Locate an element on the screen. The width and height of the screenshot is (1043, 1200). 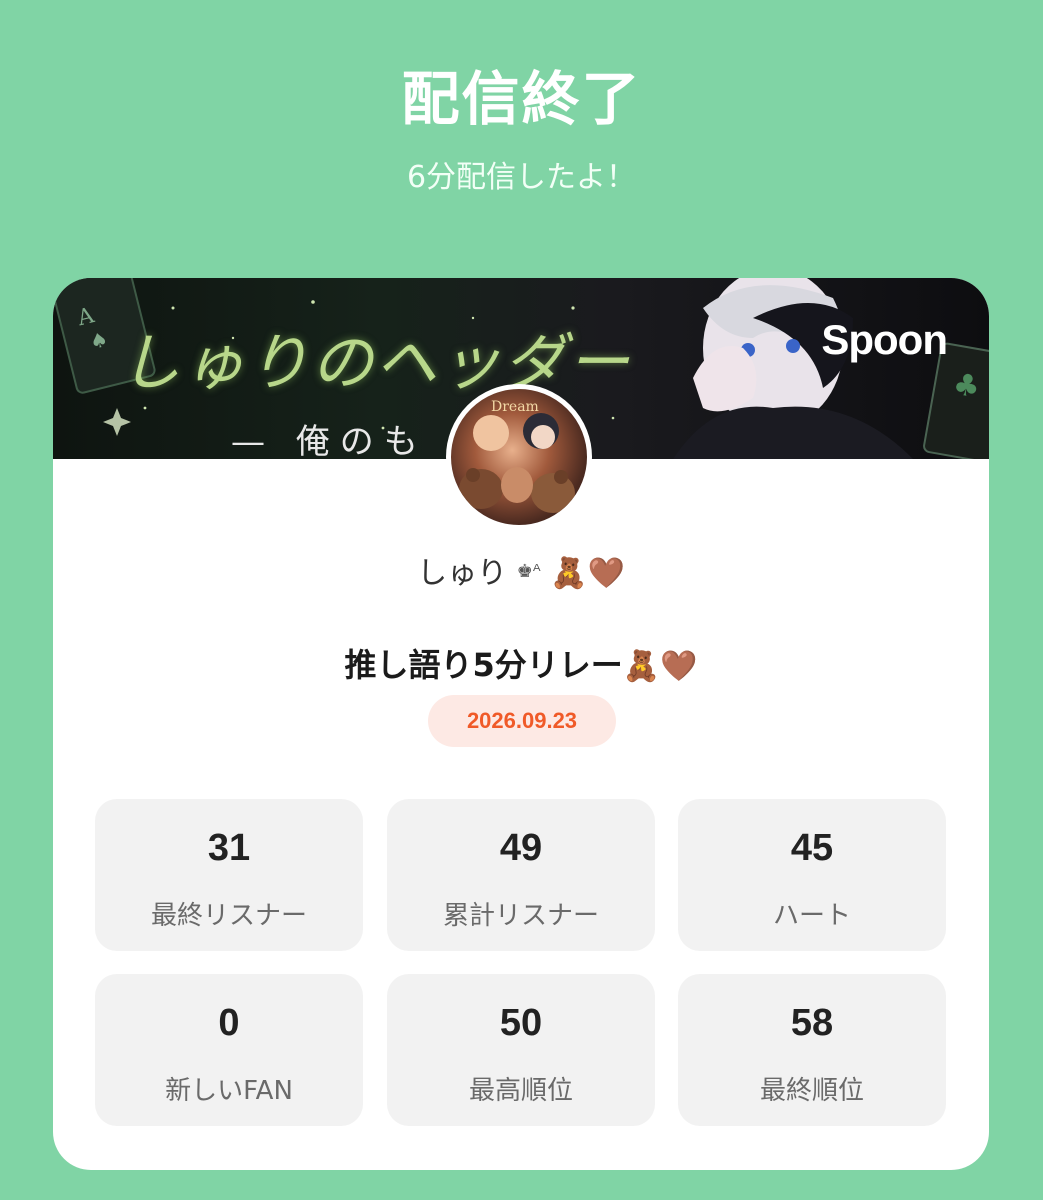
stat-new-fans: 0 新しいFAN is located at coordinates (229, 1050).